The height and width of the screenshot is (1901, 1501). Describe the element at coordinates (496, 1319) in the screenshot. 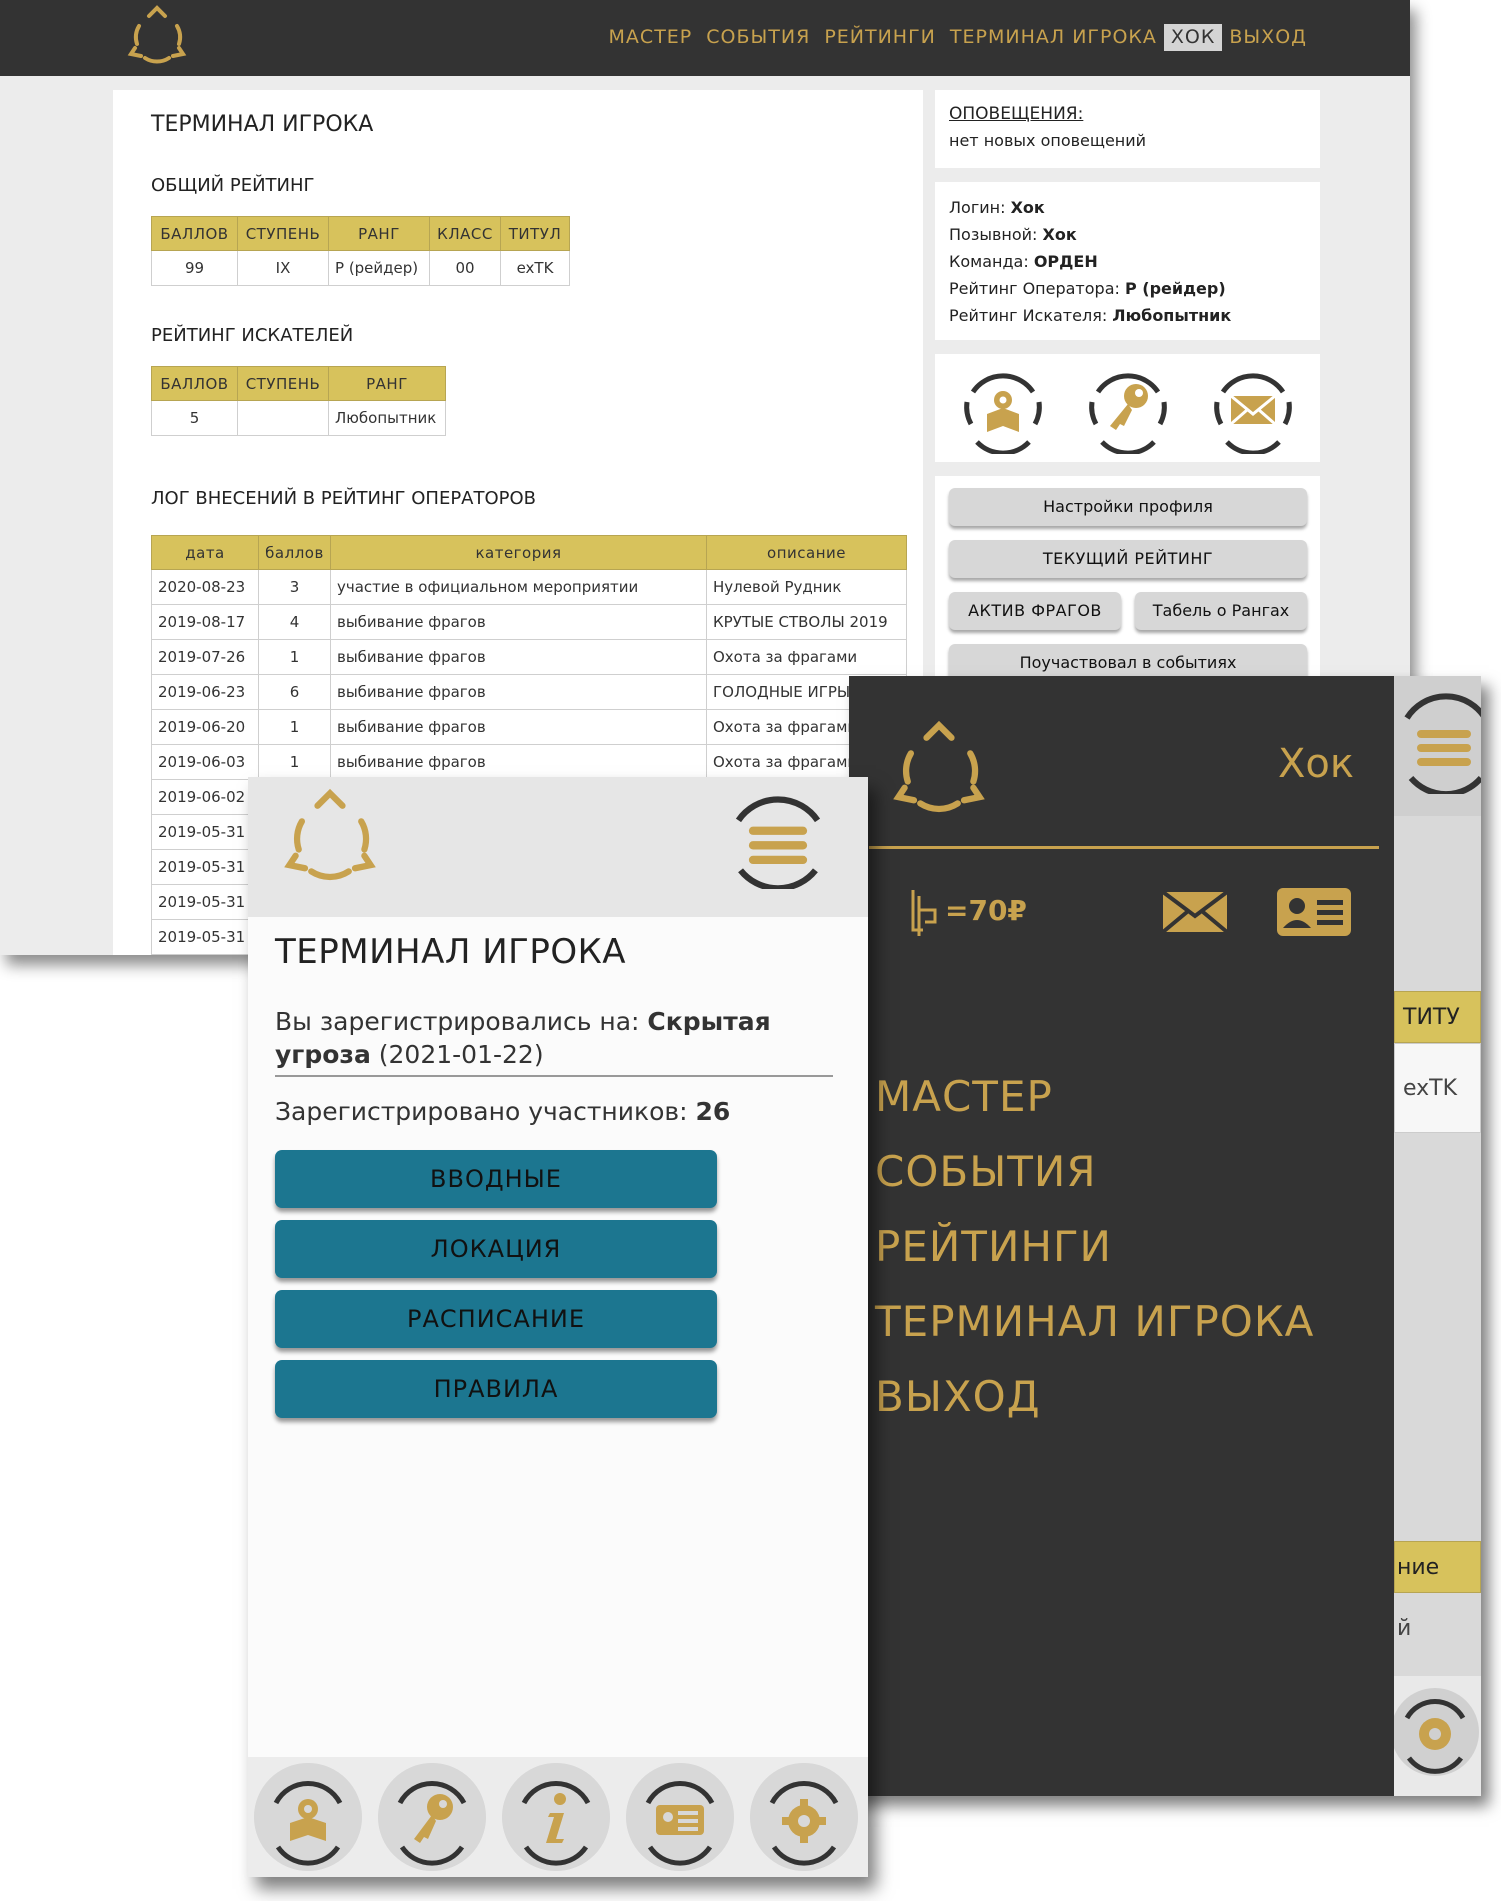

I see `schedule-button: РАСПИСАНИЕ` at that location.